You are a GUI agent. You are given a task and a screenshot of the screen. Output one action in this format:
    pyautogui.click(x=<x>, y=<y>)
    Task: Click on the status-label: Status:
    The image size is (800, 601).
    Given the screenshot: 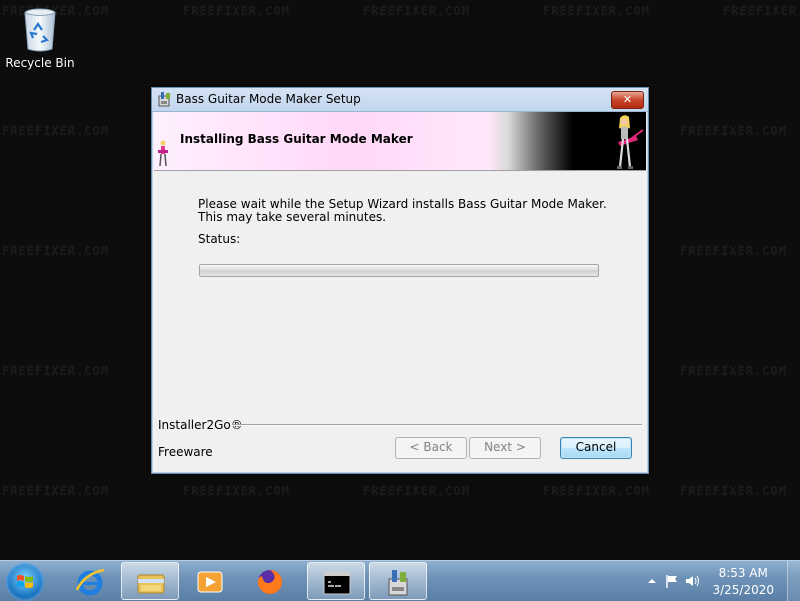 What is the action you would take?
    pyautogui.click(x=219, y=239)
    